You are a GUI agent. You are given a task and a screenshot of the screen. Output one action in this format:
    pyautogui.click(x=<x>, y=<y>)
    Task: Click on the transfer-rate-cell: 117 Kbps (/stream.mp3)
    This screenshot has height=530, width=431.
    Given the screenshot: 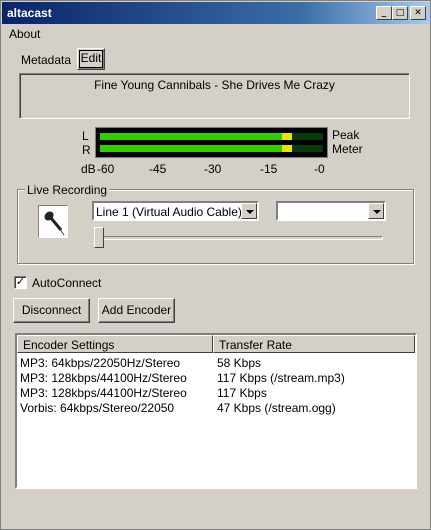 What is the action you would take?
    pyautogui.click(x=281, y=378)
    